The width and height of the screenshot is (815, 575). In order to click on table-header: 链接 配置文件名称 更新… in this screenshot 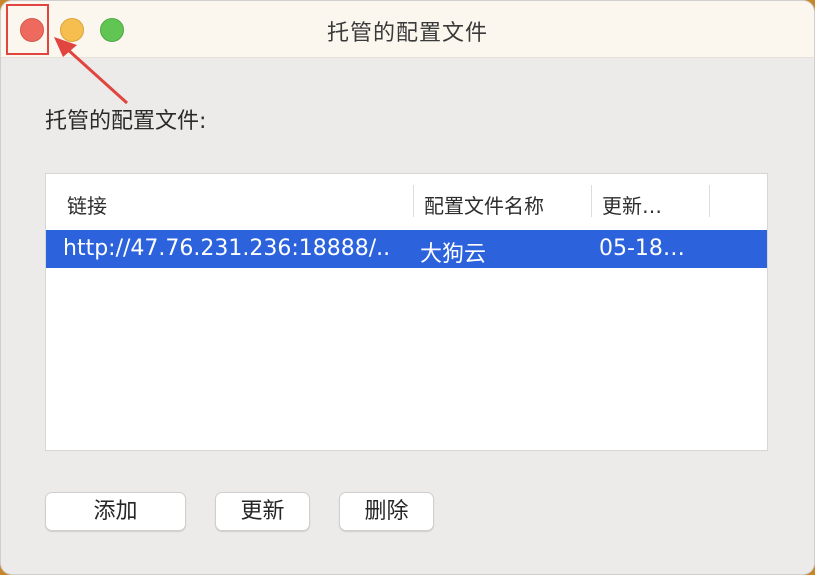, I will do `click(406, 202)`.